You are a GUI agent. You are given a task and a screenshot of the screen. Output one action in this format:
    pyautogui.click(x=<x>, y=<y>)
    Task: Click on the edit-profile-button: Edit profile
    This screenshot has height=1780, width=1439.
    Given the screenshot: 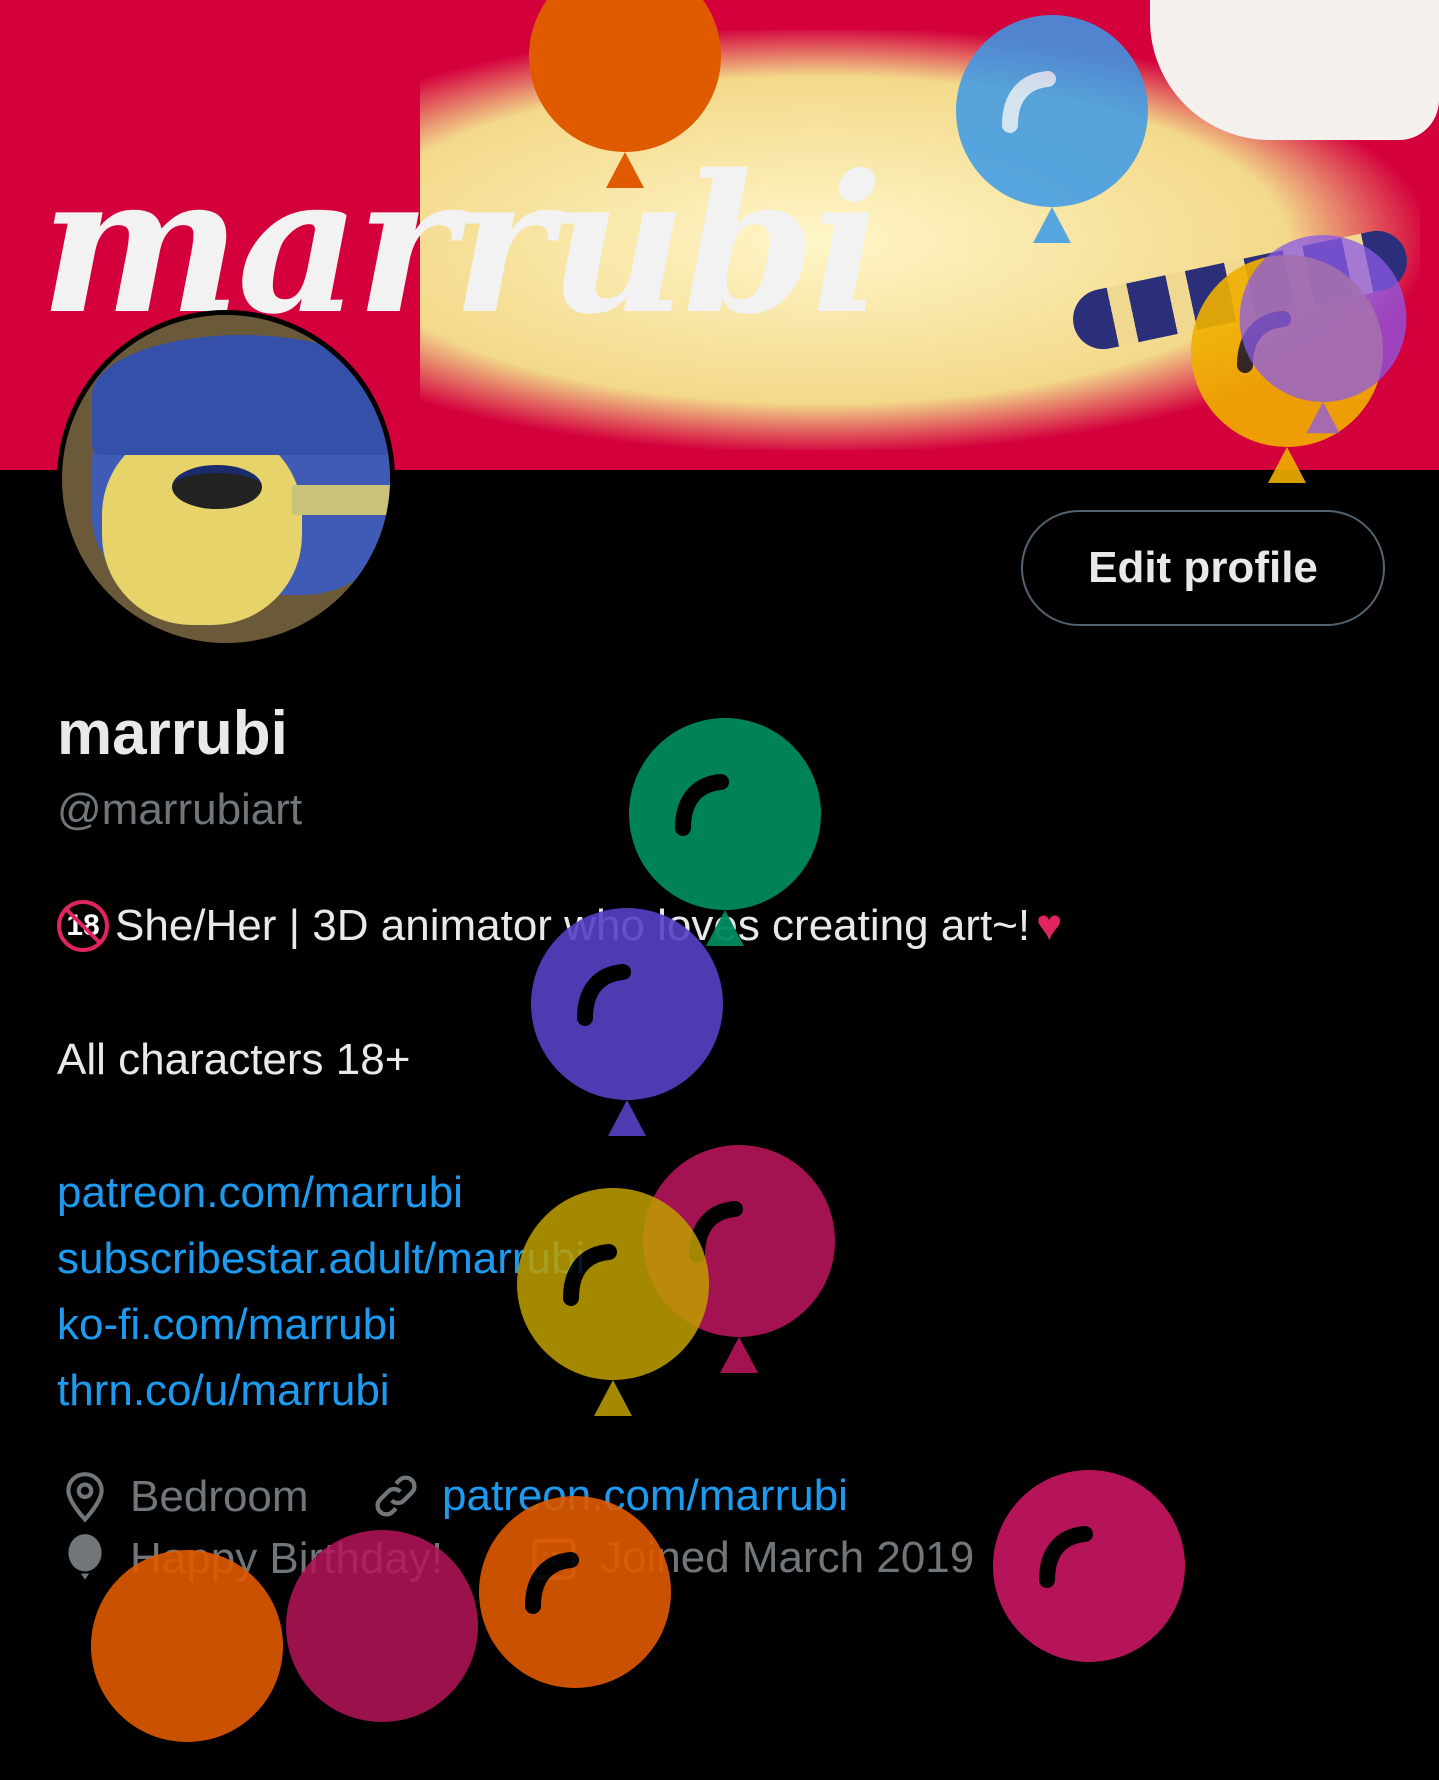 What is the action you would take?
    pyautogui.click(x=1203, y=568)
    